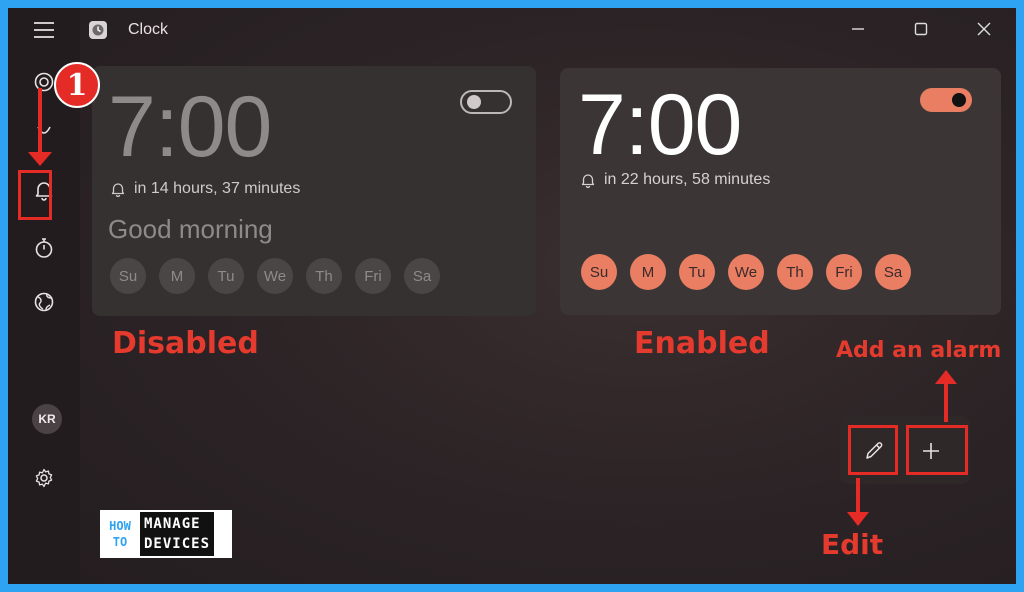 The width and height of the screenshot is (1024, 592). I want to click on disabled-label: Disabled, so click(185, 343).